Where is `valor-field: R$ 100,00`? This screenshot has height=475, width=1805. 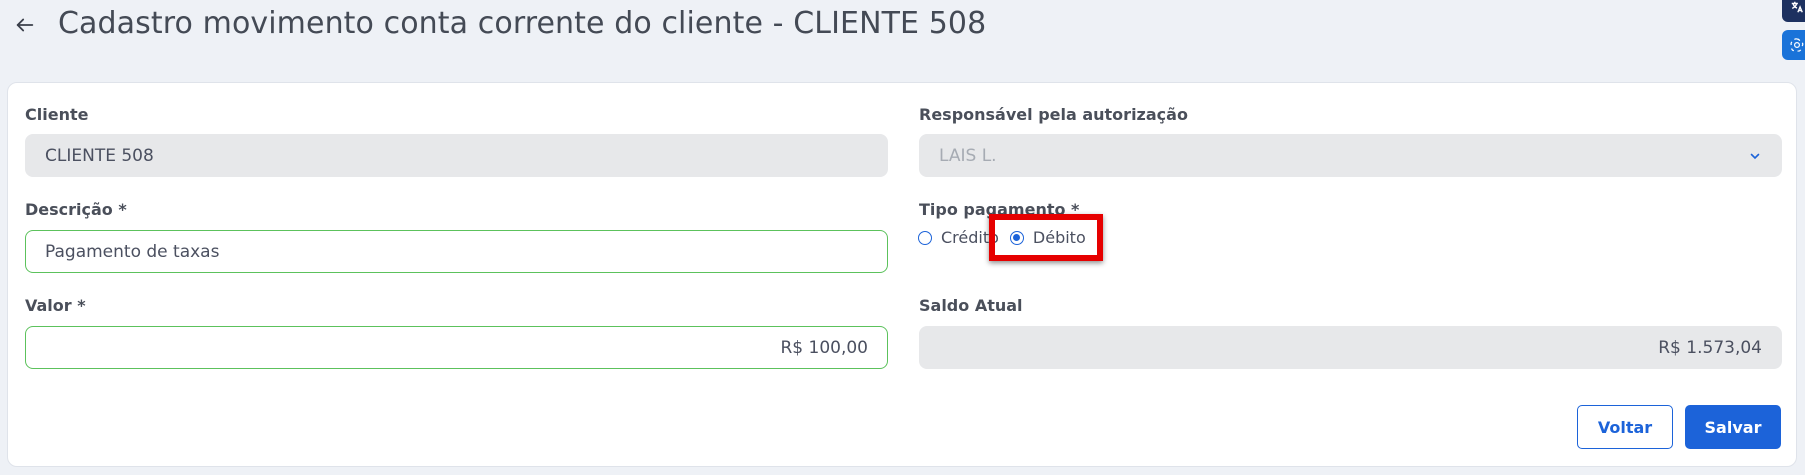 valor-field: R$ 100,00 is located at coordinates (456, 347).